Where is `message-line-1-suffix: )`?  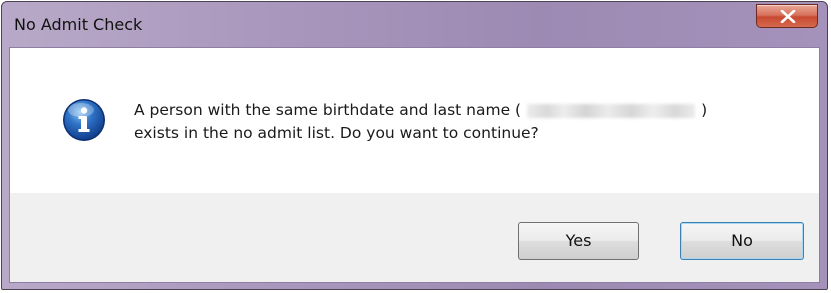
message-line-1-suffix: ) is located at coordinates (704, 110).